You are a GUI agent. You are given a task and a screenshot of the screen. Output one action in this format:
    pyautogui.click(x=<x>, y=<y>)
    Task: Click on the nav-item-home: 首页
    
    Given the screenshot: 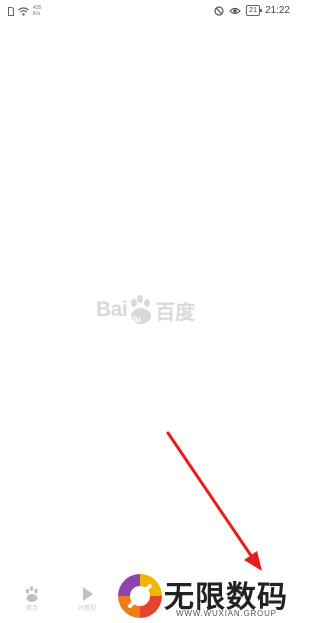 What is the action you would take?
    pyautogui.click(x=32, y=599)
    